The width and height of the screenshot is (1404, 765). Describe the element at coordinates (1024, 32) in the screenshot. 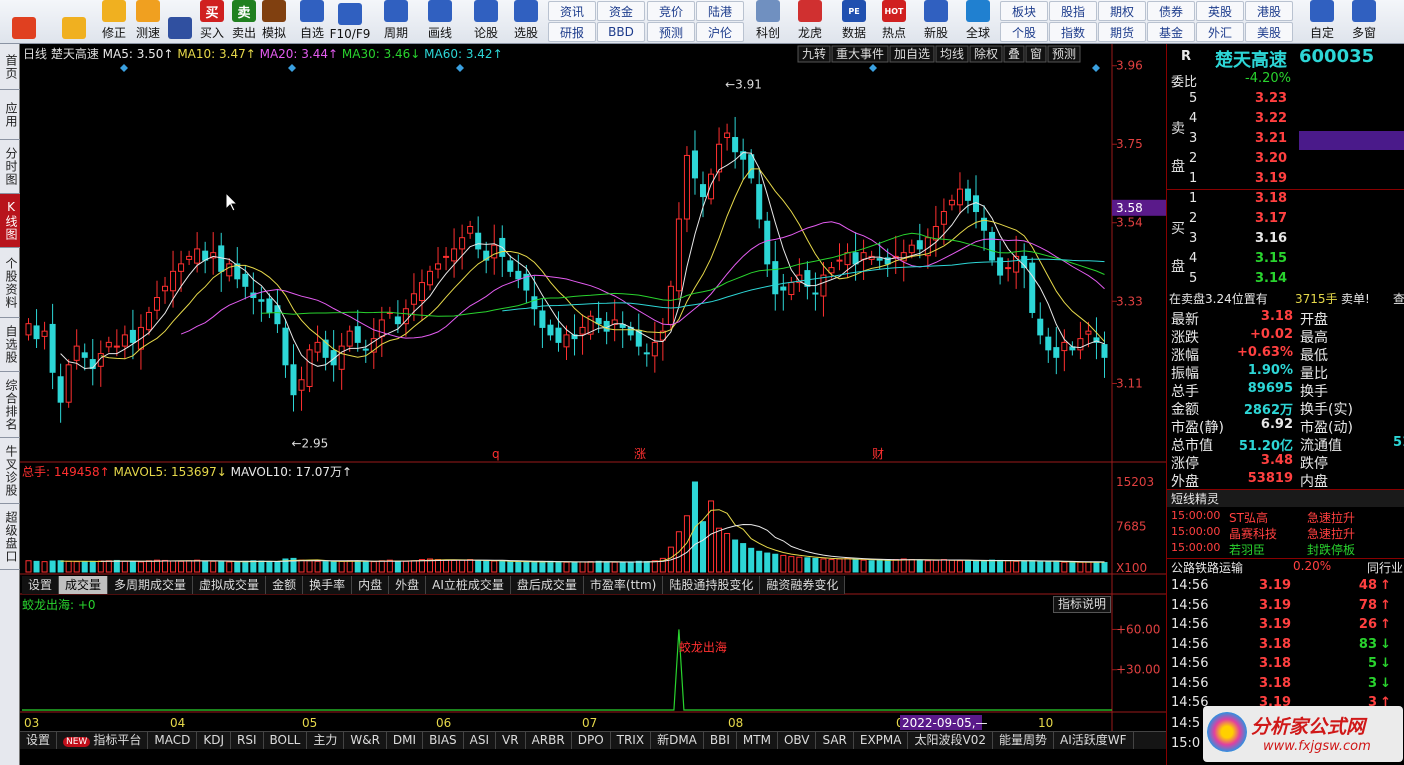

I see `toolbar-grid-button: 个股` at that location.